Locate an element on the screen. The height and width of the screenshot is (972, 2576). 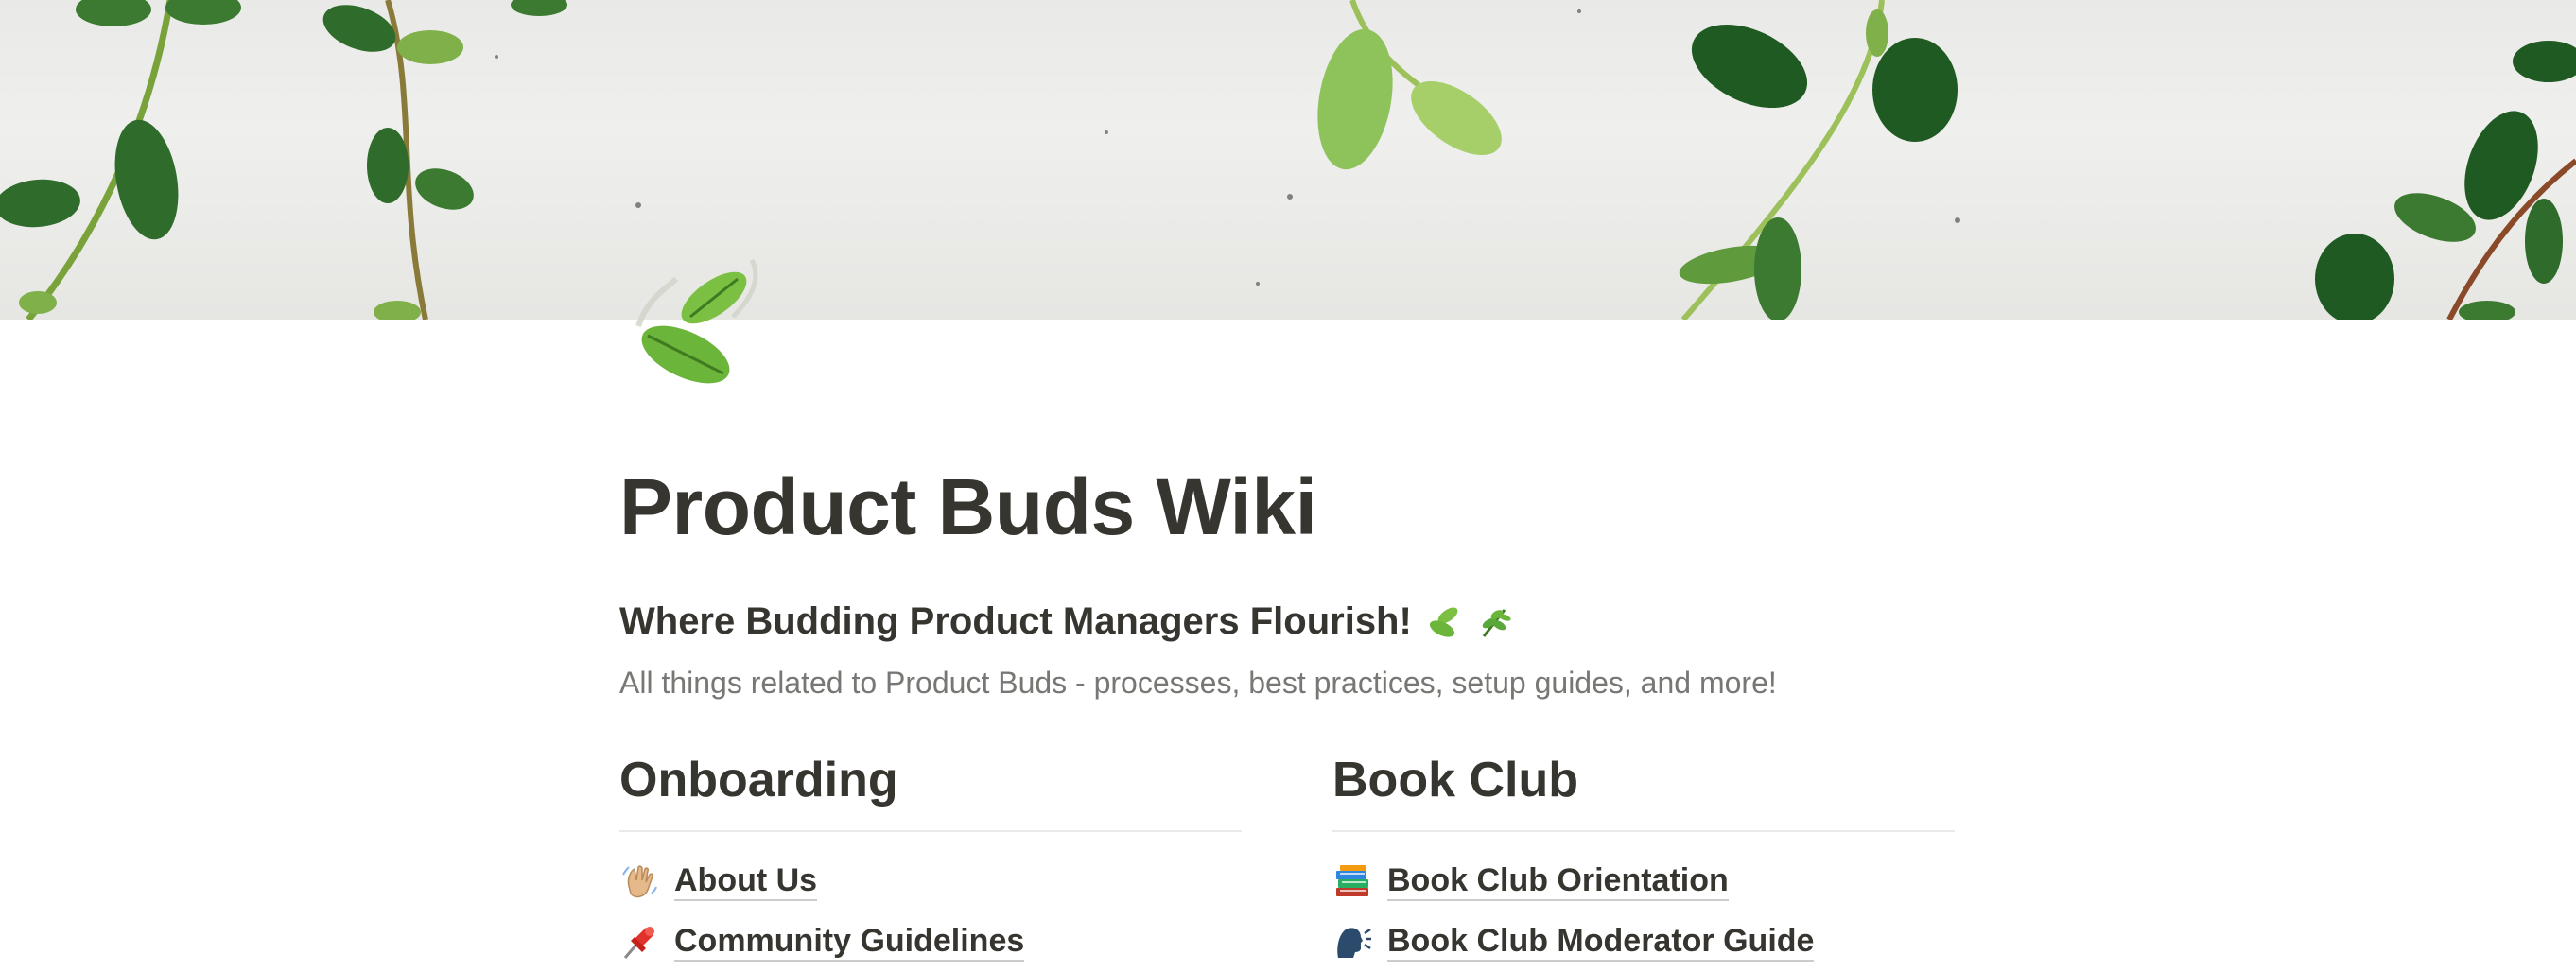
subtitle-row: Where Budding Product Managers Flourish! is located at coordinates (1066, 621).